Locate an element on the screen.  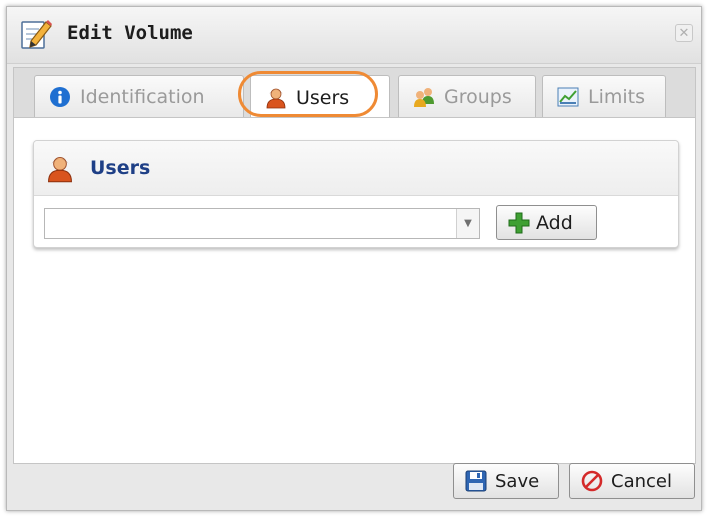
tab-label: Users is located at coordinates (323, 97).